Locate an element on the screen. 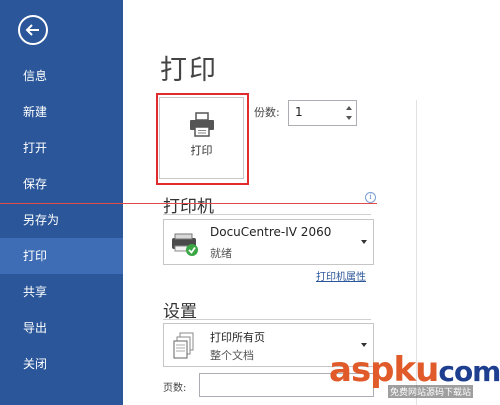  settings-heading-rule is located at coordinates (267, 319).